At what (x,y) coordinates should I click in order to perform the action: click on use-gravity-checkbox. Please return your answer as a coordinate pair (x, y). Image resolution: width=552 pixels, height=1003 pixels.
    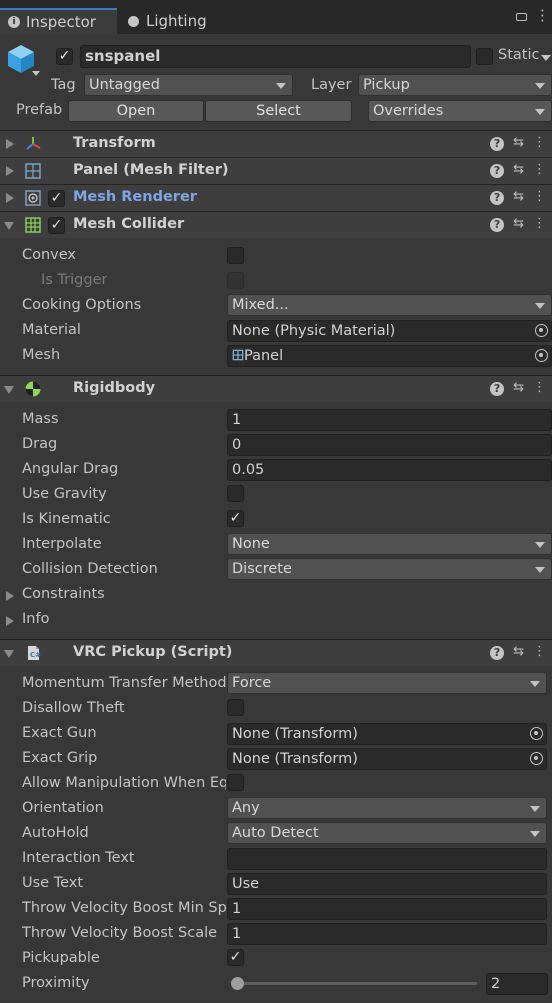
    Looking at the image, I should click on (235, 493).